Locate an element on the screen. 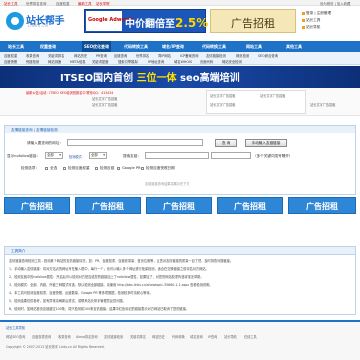 This screenshot has width=360, height=360. footer-link: 关键词排名 is located at coordinates (138, 336).